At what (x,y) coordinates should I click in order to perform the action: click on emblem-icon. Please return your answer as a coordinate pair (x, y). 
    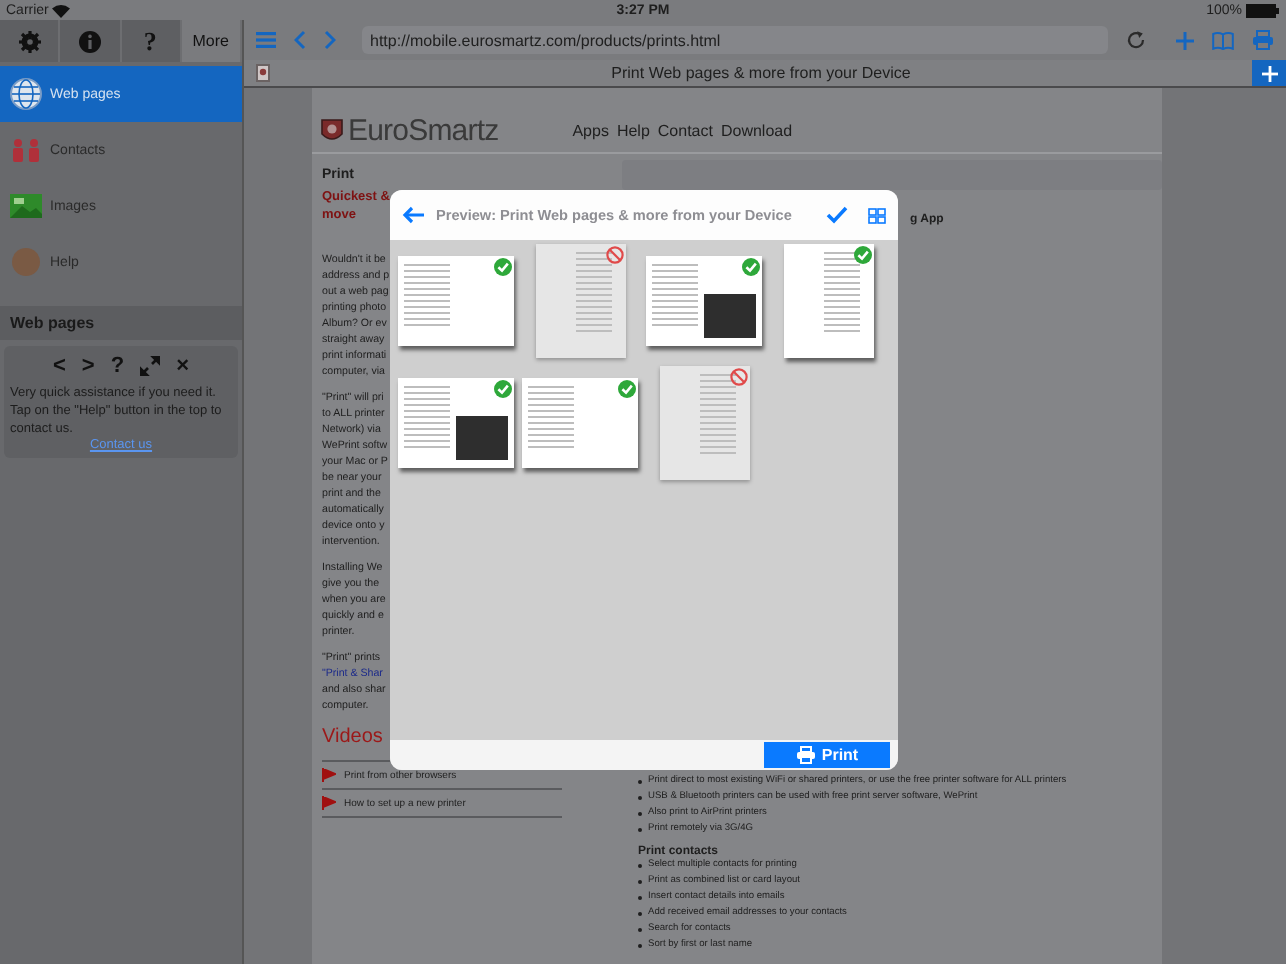
    Looking at the image, I should click on (332, 130).